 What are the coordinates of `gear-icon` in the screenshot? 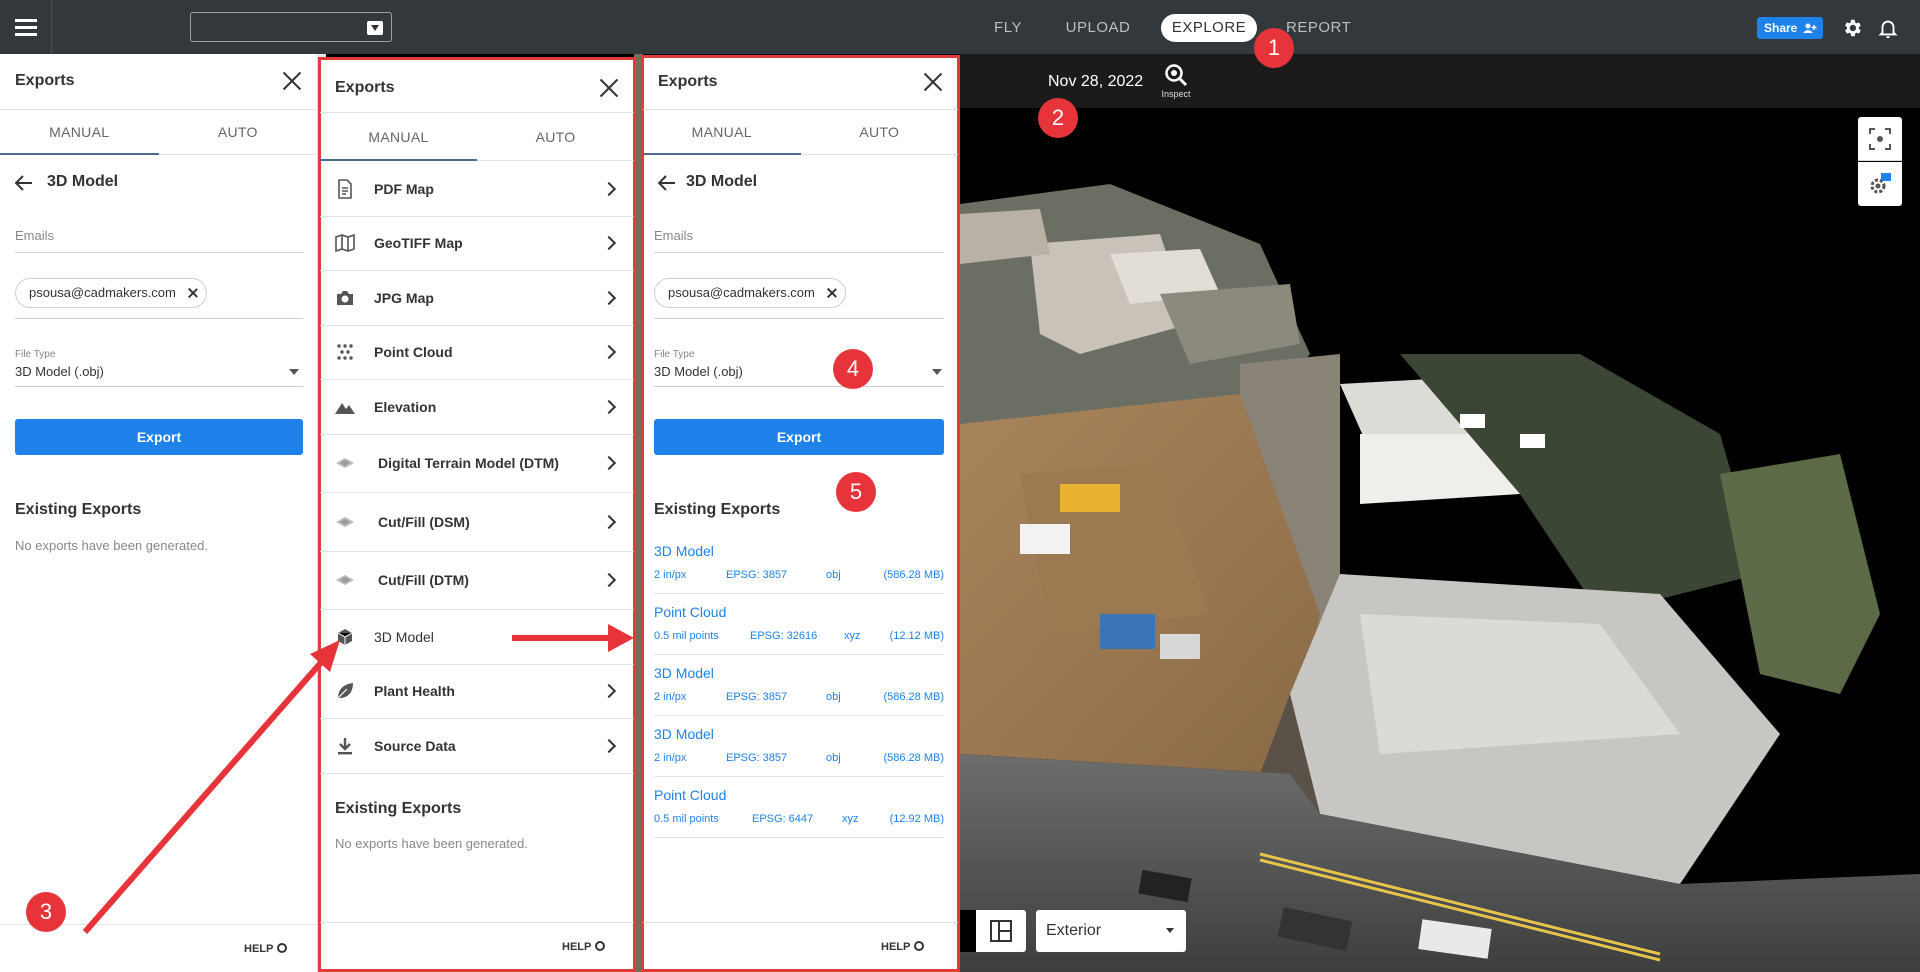 It's located at (1852, 28).